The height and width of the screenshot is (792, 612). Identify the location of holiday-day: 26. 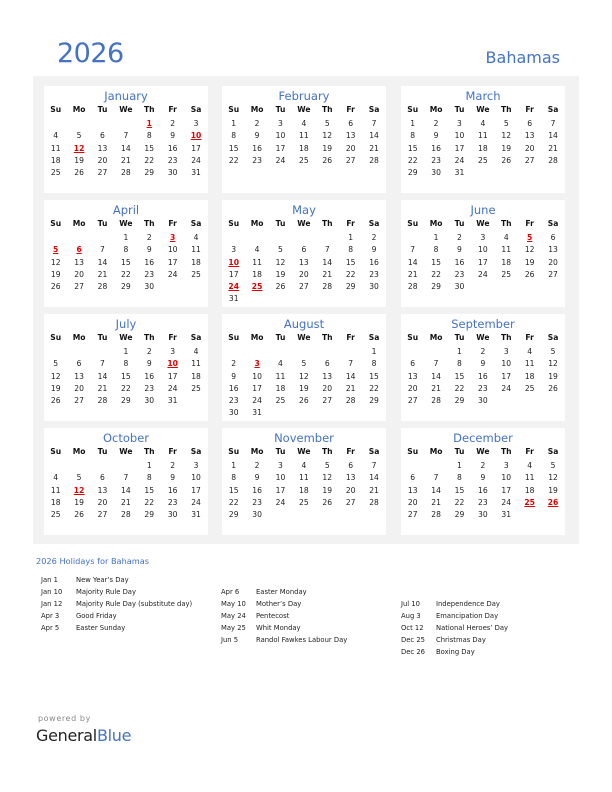
(552, 503).